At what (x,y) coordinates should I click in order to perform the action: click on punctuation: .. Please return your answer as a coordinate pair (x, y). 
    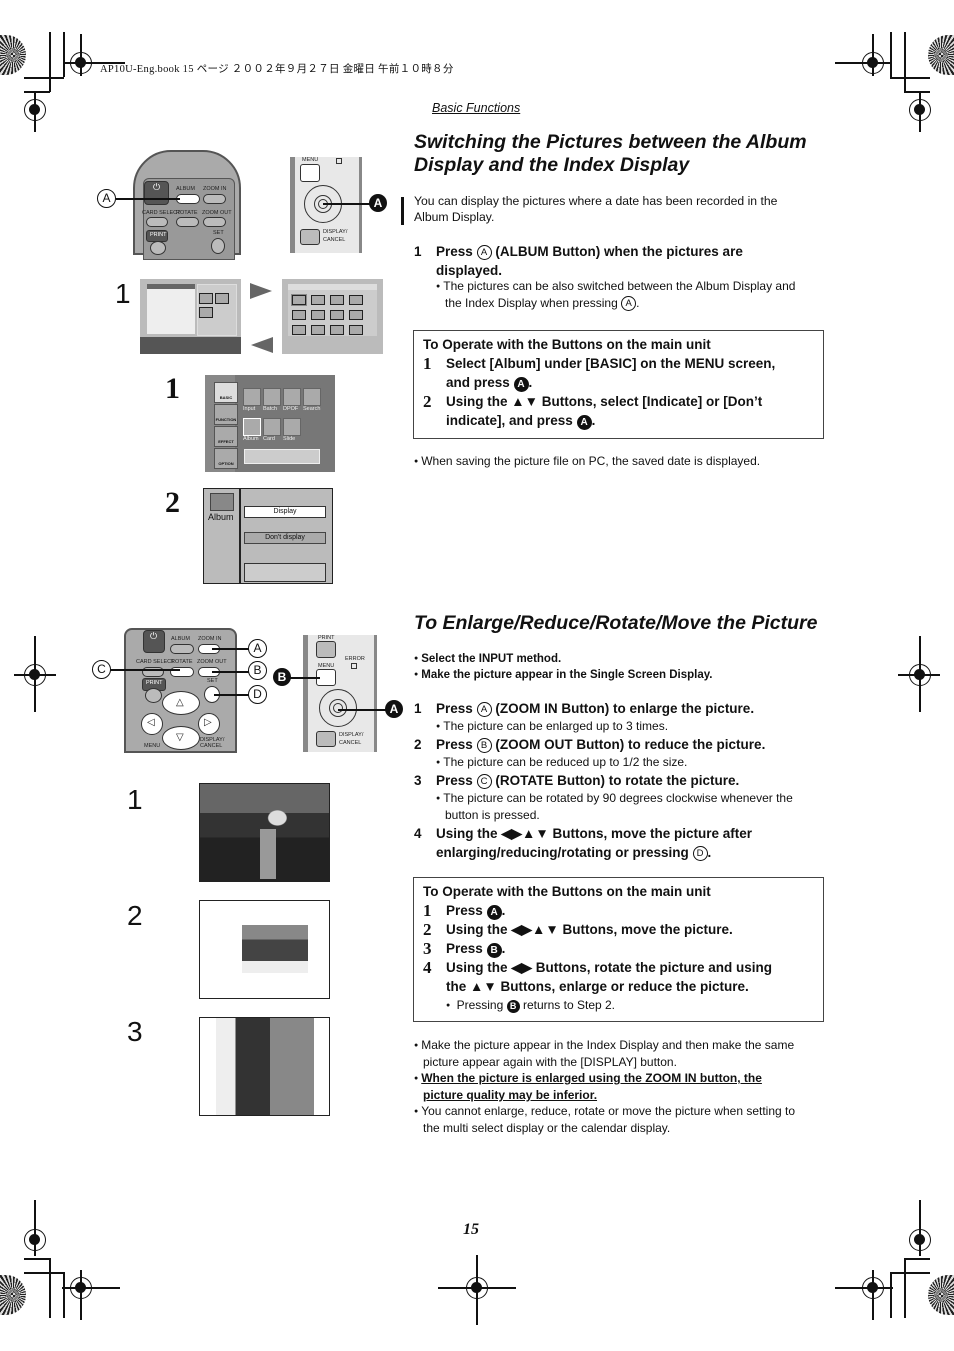
    Looking at the image, I should click on (638, 303).